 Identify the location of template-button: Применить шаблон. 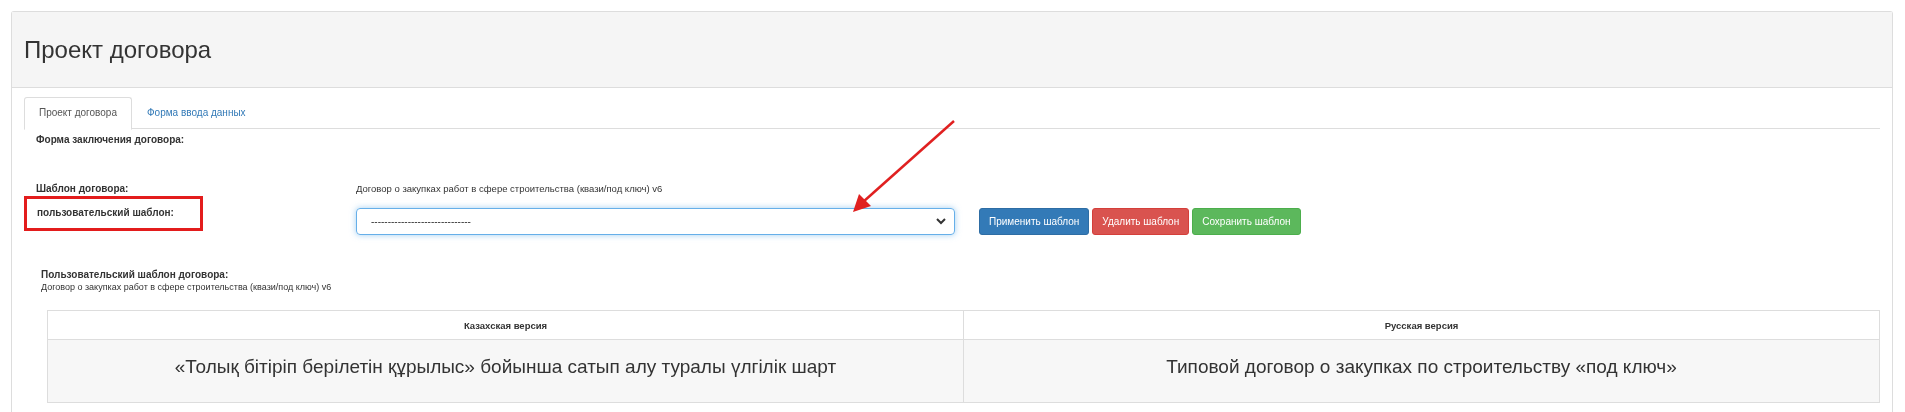
(1034, 221).